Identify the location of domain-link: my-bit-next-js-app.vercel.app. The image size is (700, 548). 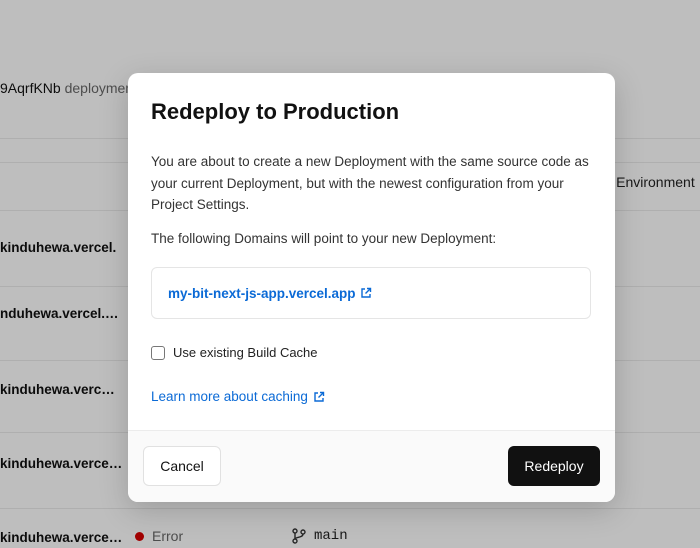
(270, 293).